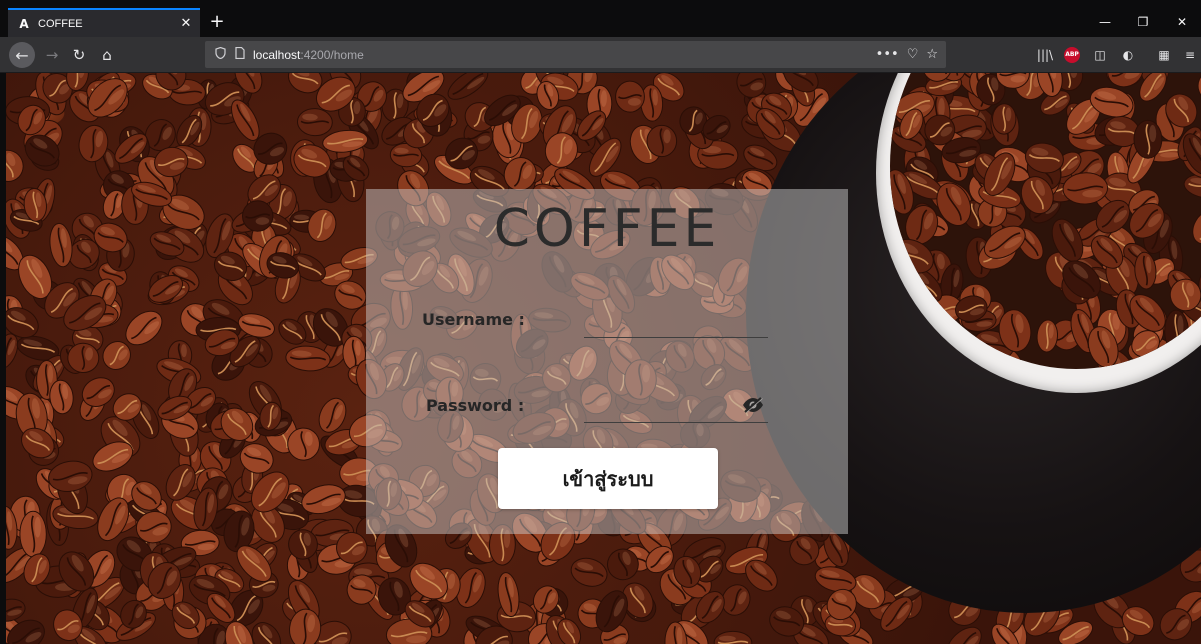  What do you see at coordinates (753, 405) in the screenshot?
I see `hide-password-icon` at bounding box center [753, 405].